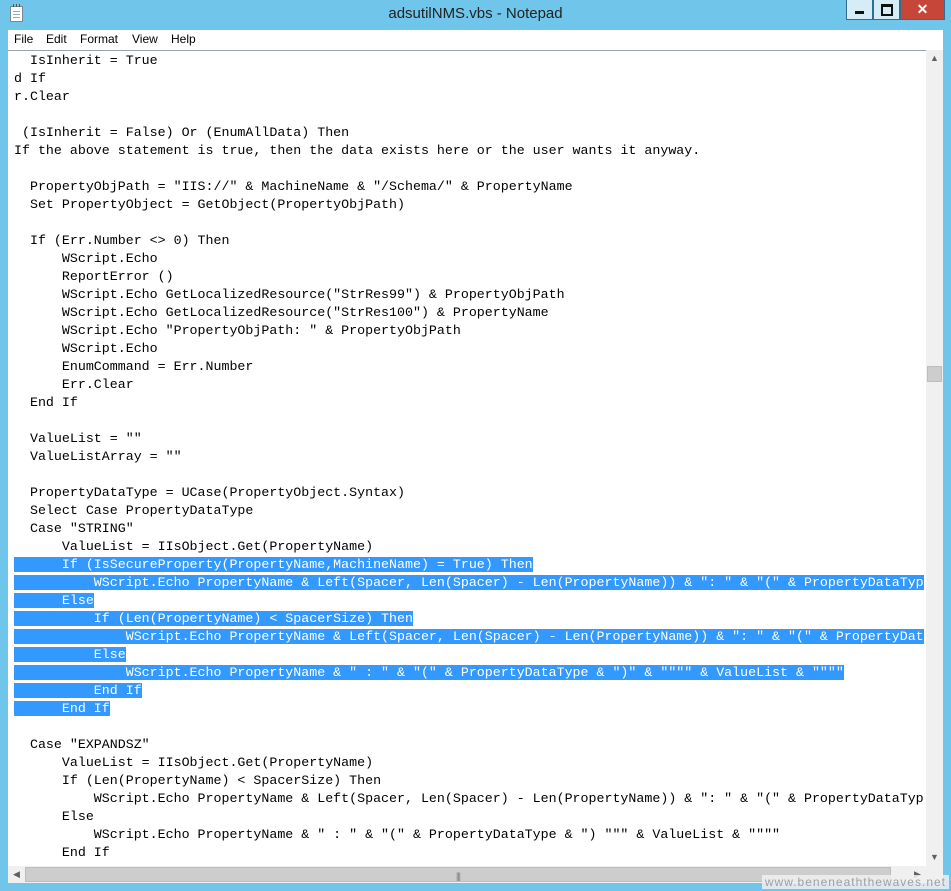 Image resolution: width=951 pixels, height=891 pixels. Describe the element at coordinates (23, 39) in the screenshot. I see `menu-file: File` at that location.